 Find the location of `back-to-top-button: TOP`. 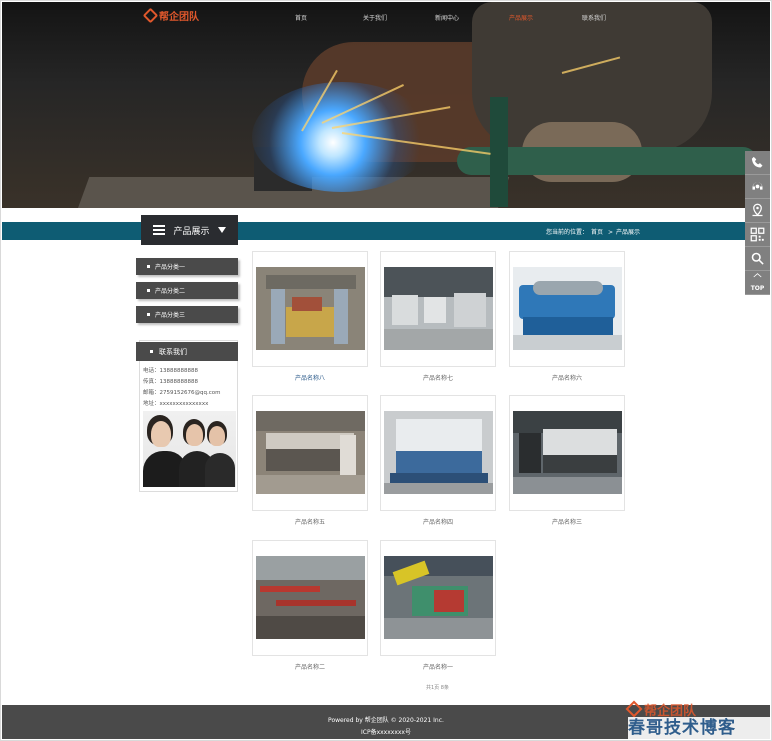

back-to-top-button: TOP is located at coordinates (757, 283).